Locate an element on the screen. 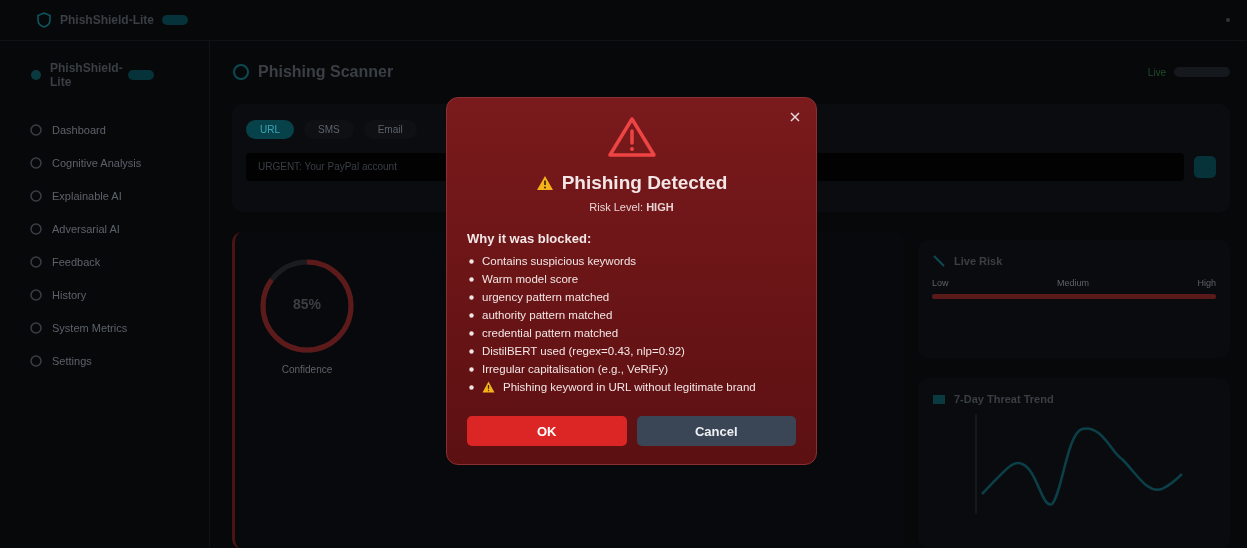 This screenshot has height=548, width=1247. reasons-heading: Why it was blocked: is located at coordinates (529, 238).